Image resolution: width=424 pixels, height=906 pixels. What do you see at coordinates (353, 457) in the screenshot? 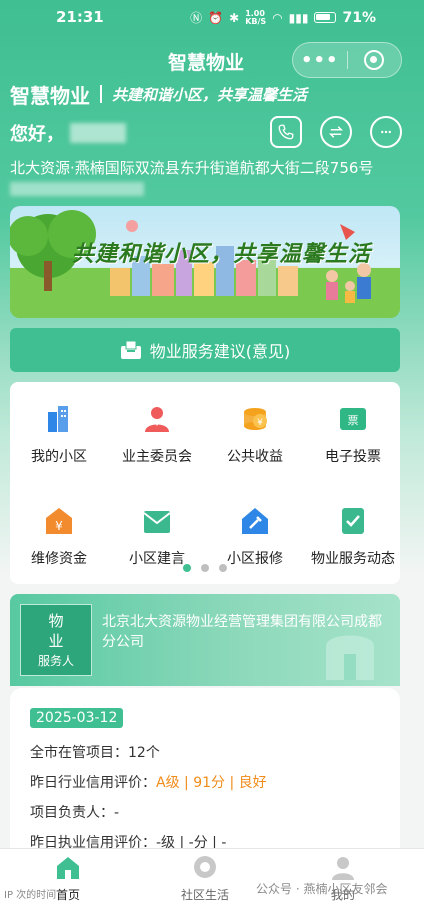
I see `grid-item-label: 电子投票` at bounding box center [353, 457].